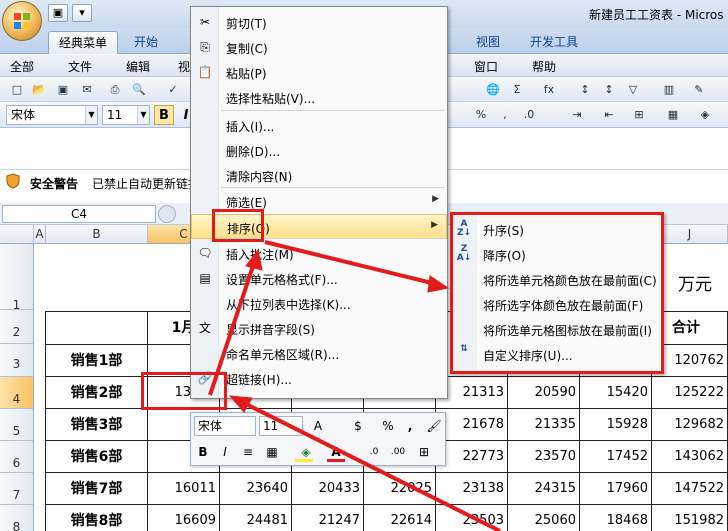 The image size is (728, 531). I want to click on table-cell: 151982, so click(690, 518).